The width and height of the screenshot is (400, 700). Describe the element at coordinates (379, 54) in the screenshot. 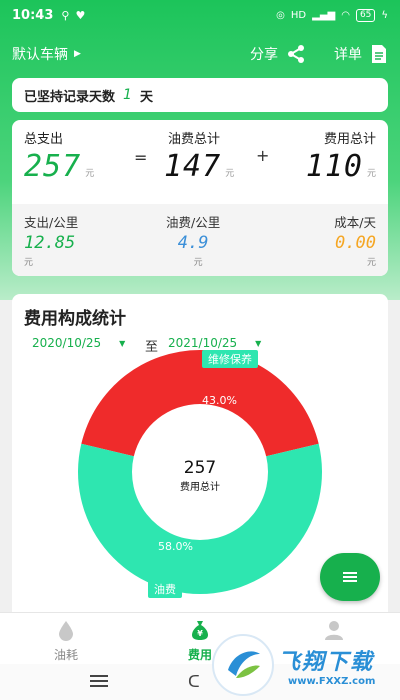

I see `document-icon` at that location.